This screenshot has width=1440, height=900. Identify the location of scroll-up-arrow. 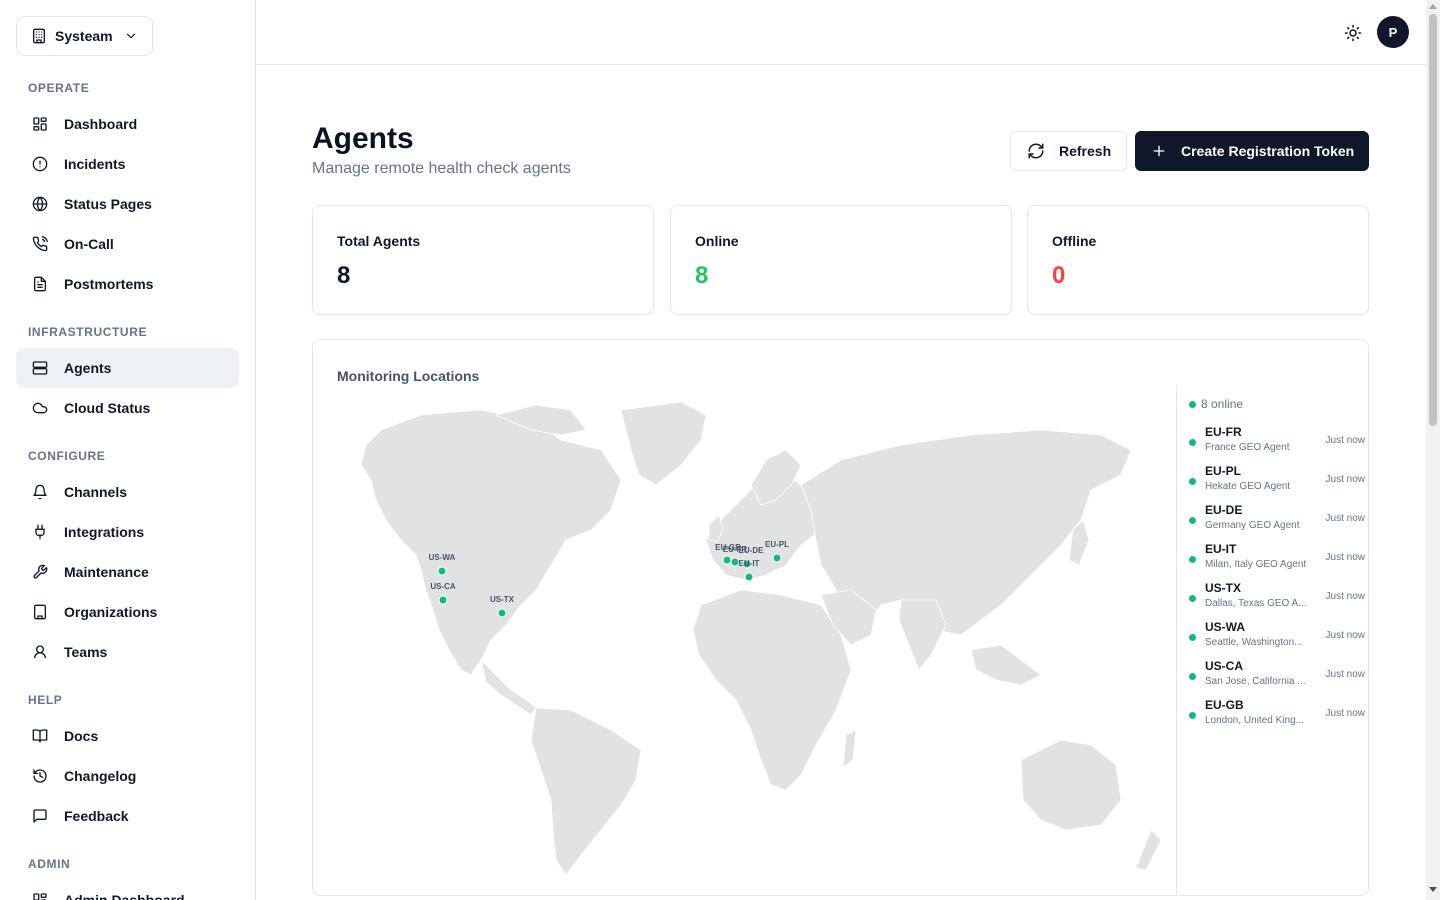
(1433, 6).